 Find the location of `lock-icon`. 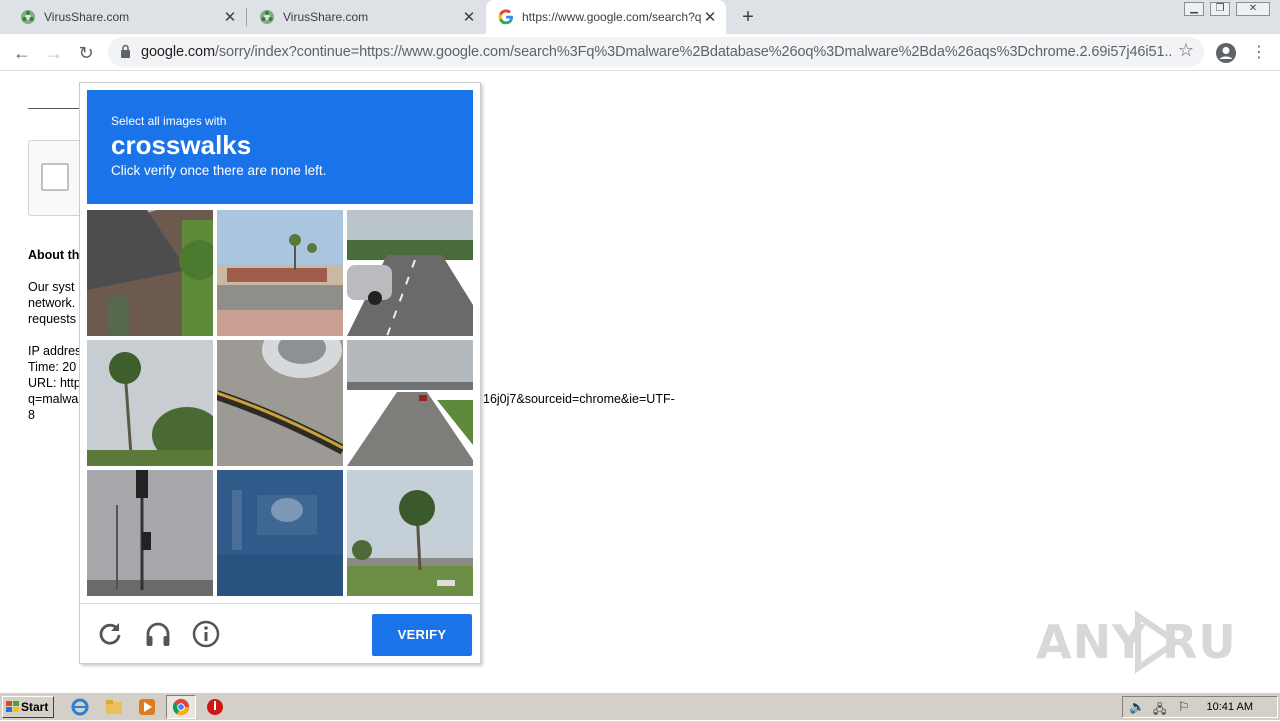

lock-icon is located at coordinates (125, 51).